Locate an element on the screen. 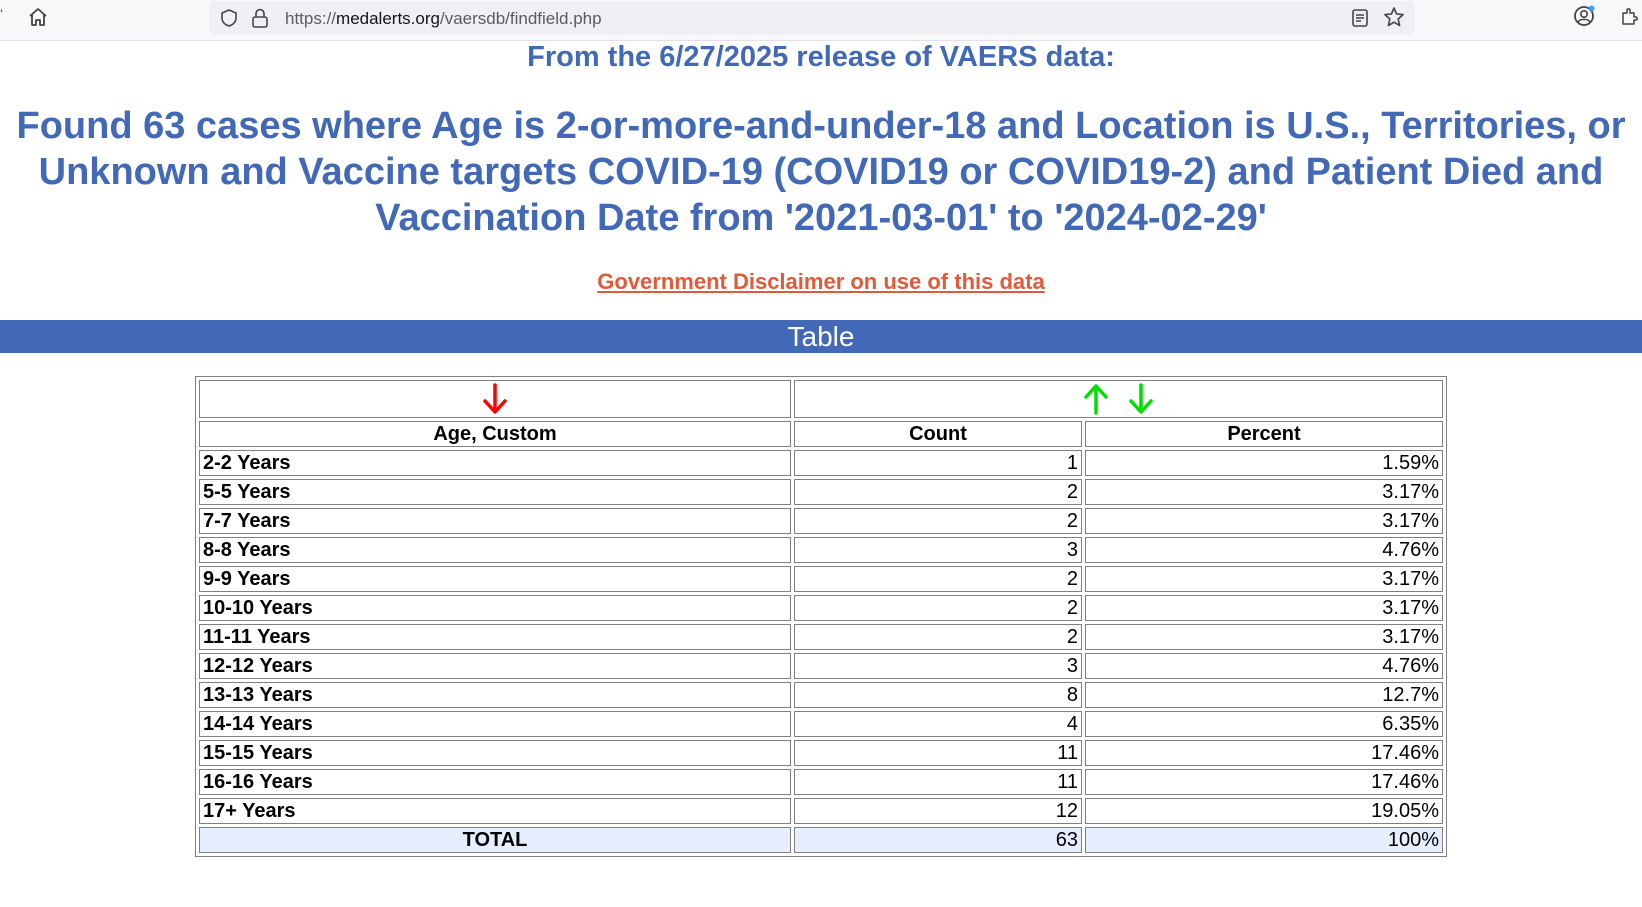 The image size is (1642, 907). percent-cell: 19.05% is located at coordinates (1264, 811).